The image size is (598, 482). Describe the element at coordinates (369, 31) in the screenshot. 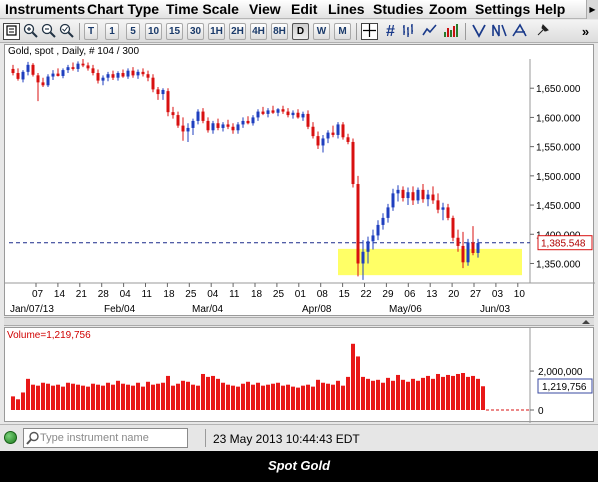

I see `crosshair-icon` at that location.